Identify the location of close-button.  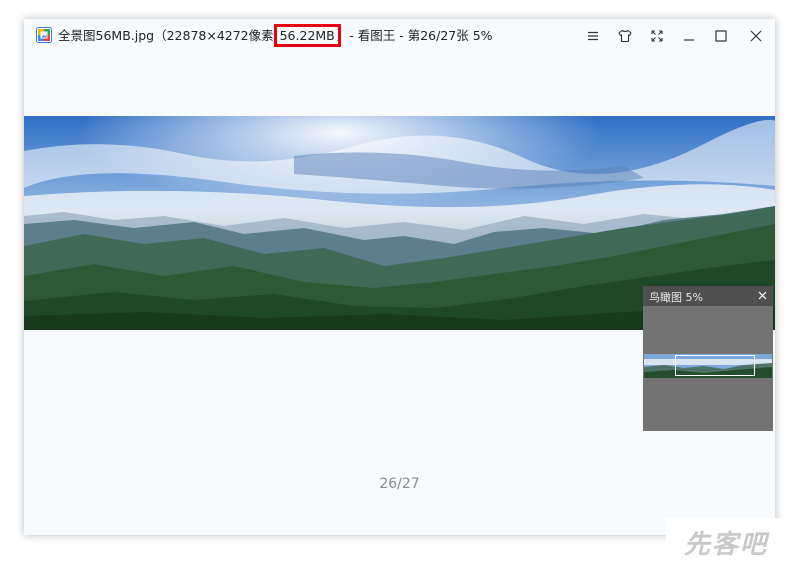
(756, 36).